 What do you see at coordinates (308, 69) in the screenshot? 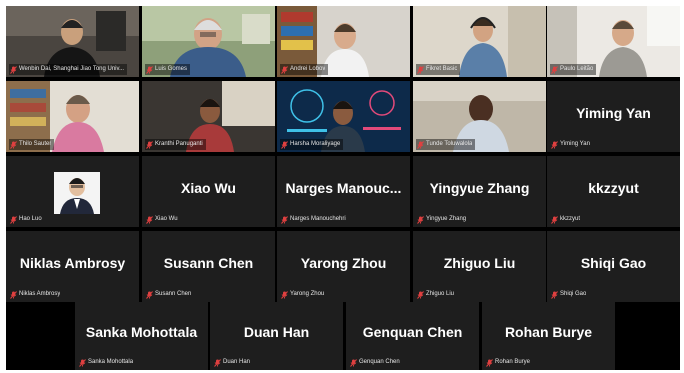
I see `participant-name: Andrei Lobov` at bounding box center [308, 69].